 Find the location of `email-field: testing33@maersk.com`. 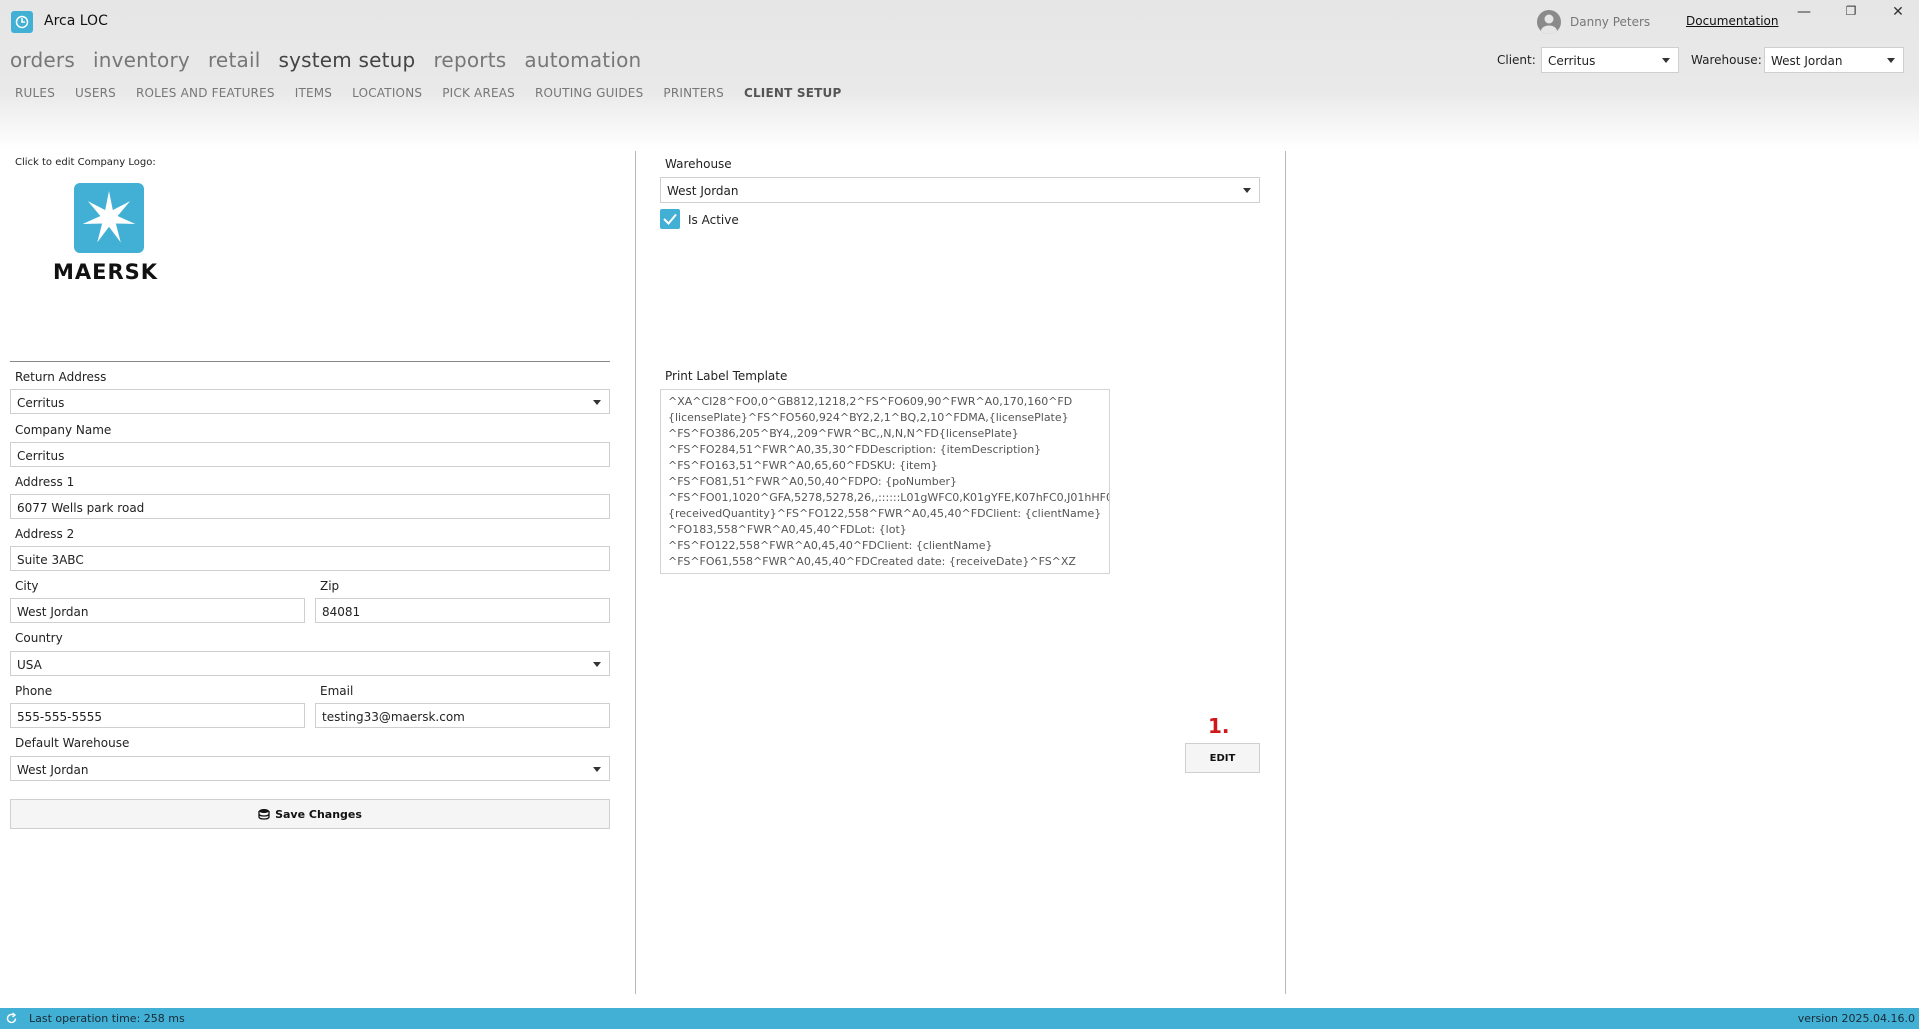

email-field: testing33@maersk.com is located at coordinates (462, 715).